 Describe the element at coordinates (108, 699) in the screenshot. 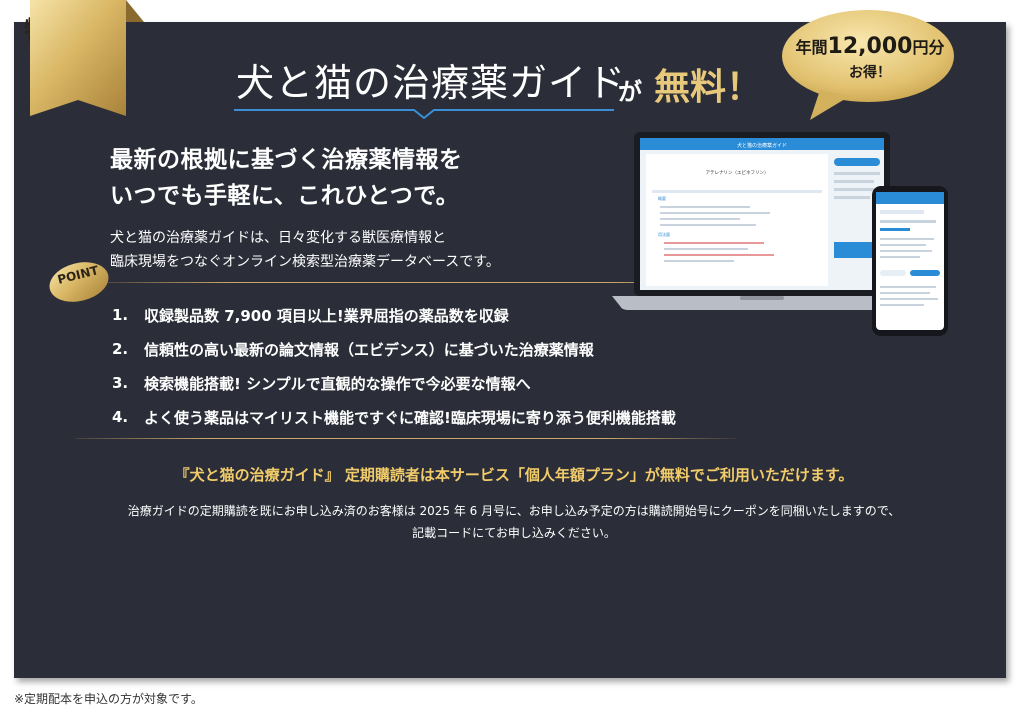

I see `footnote: ※定期配本を申込の方が対象です。` at that location.